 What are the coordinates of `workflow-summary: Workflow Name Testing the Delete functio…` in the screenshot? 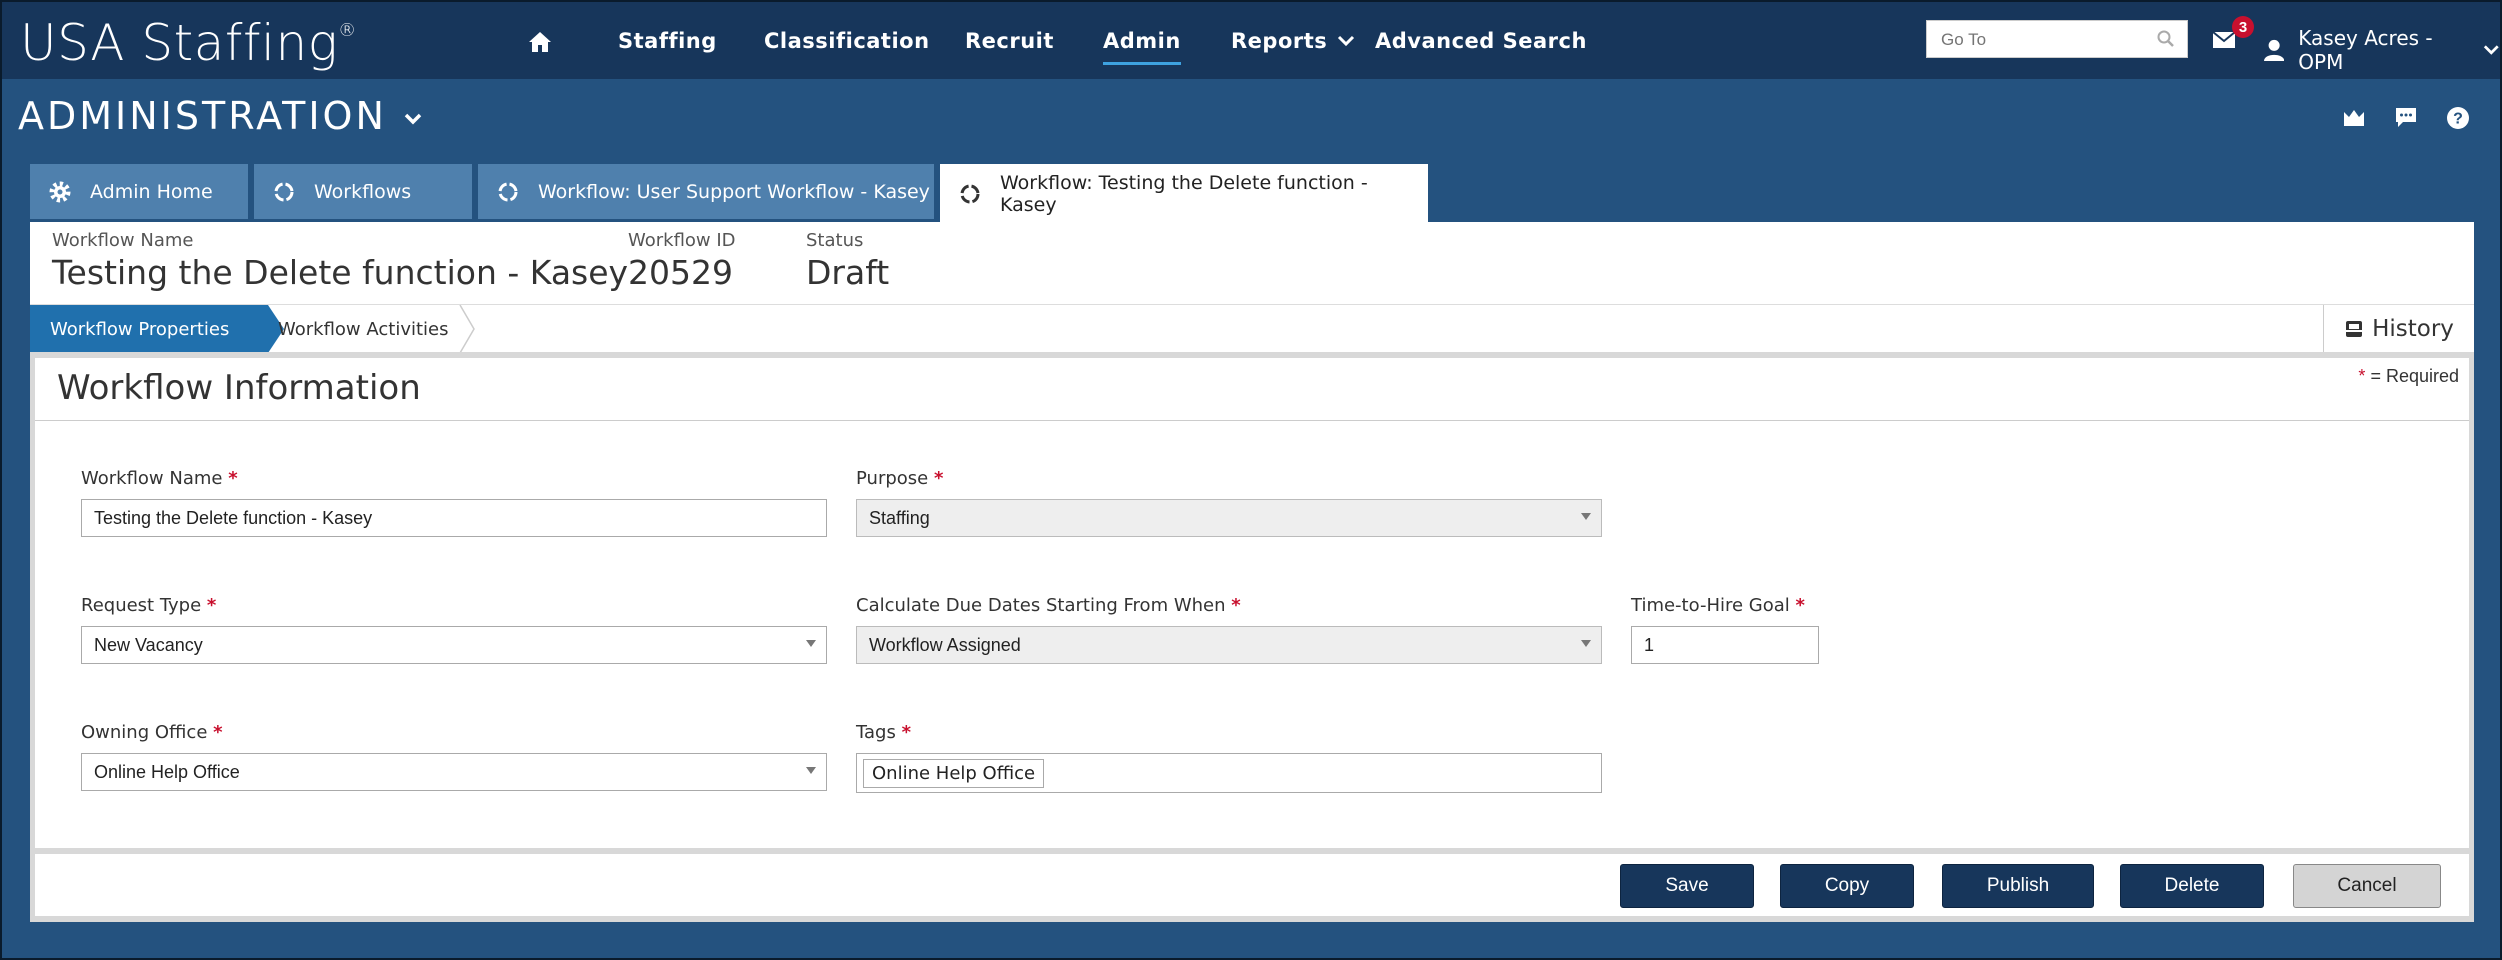 It's located at (1252, 263).